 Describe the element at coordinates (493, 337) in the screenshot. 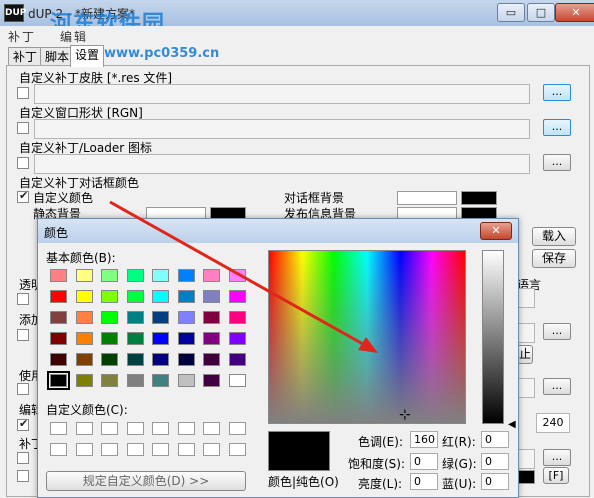

I see `luminance-slider` at that location.